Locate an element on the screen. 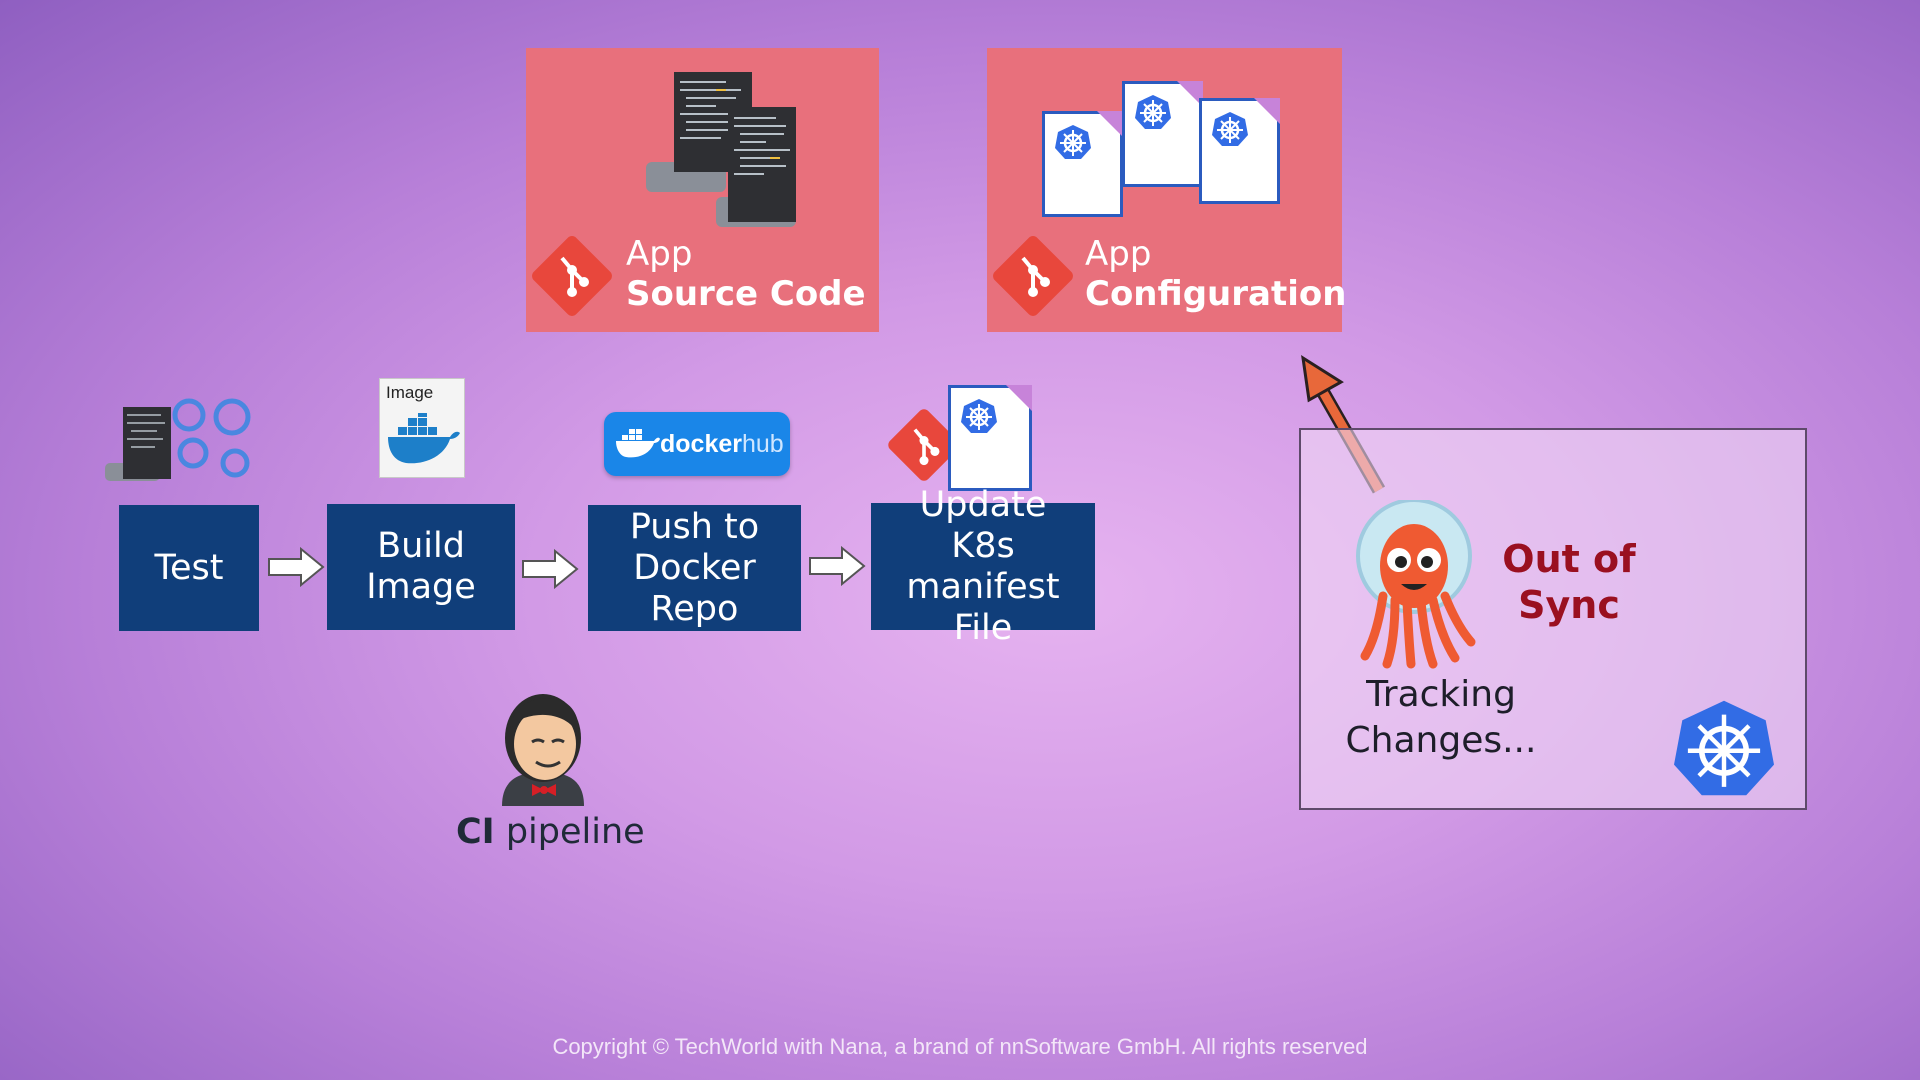 The width and height of the screenshot is (1920, 1080). step-label: Build Image is located at coordinates (421, 566).